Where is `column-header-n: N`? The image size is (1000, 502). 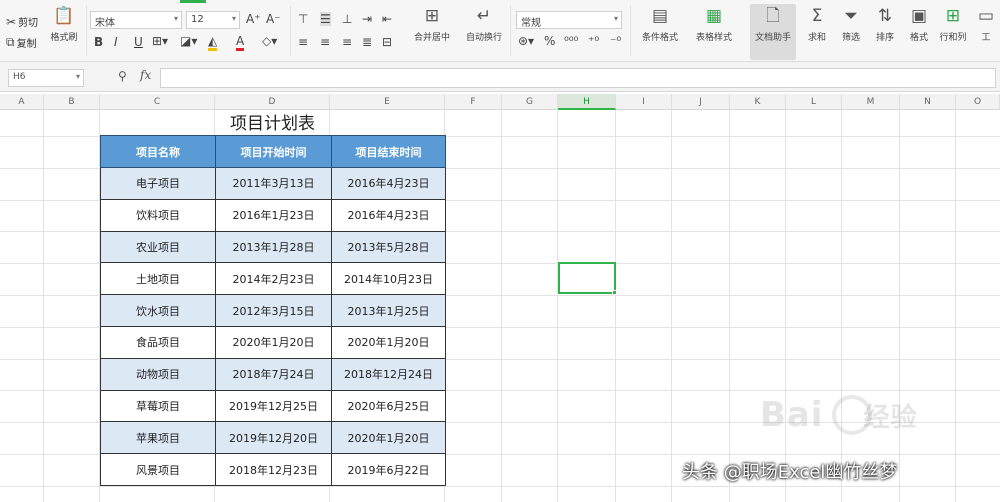
column-header-n: N is located at coordinates (928, 102).